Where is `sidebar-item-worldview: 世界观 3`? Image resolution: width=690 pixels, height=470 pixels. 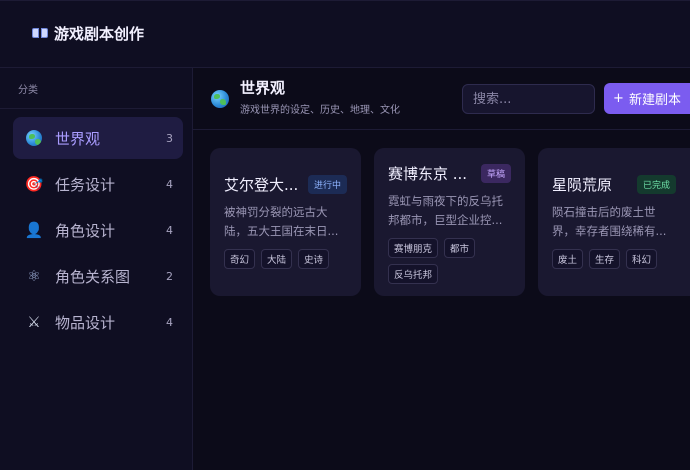 sidebar-item-worldview: 世界观 3 is located at coordinates (98, 138).